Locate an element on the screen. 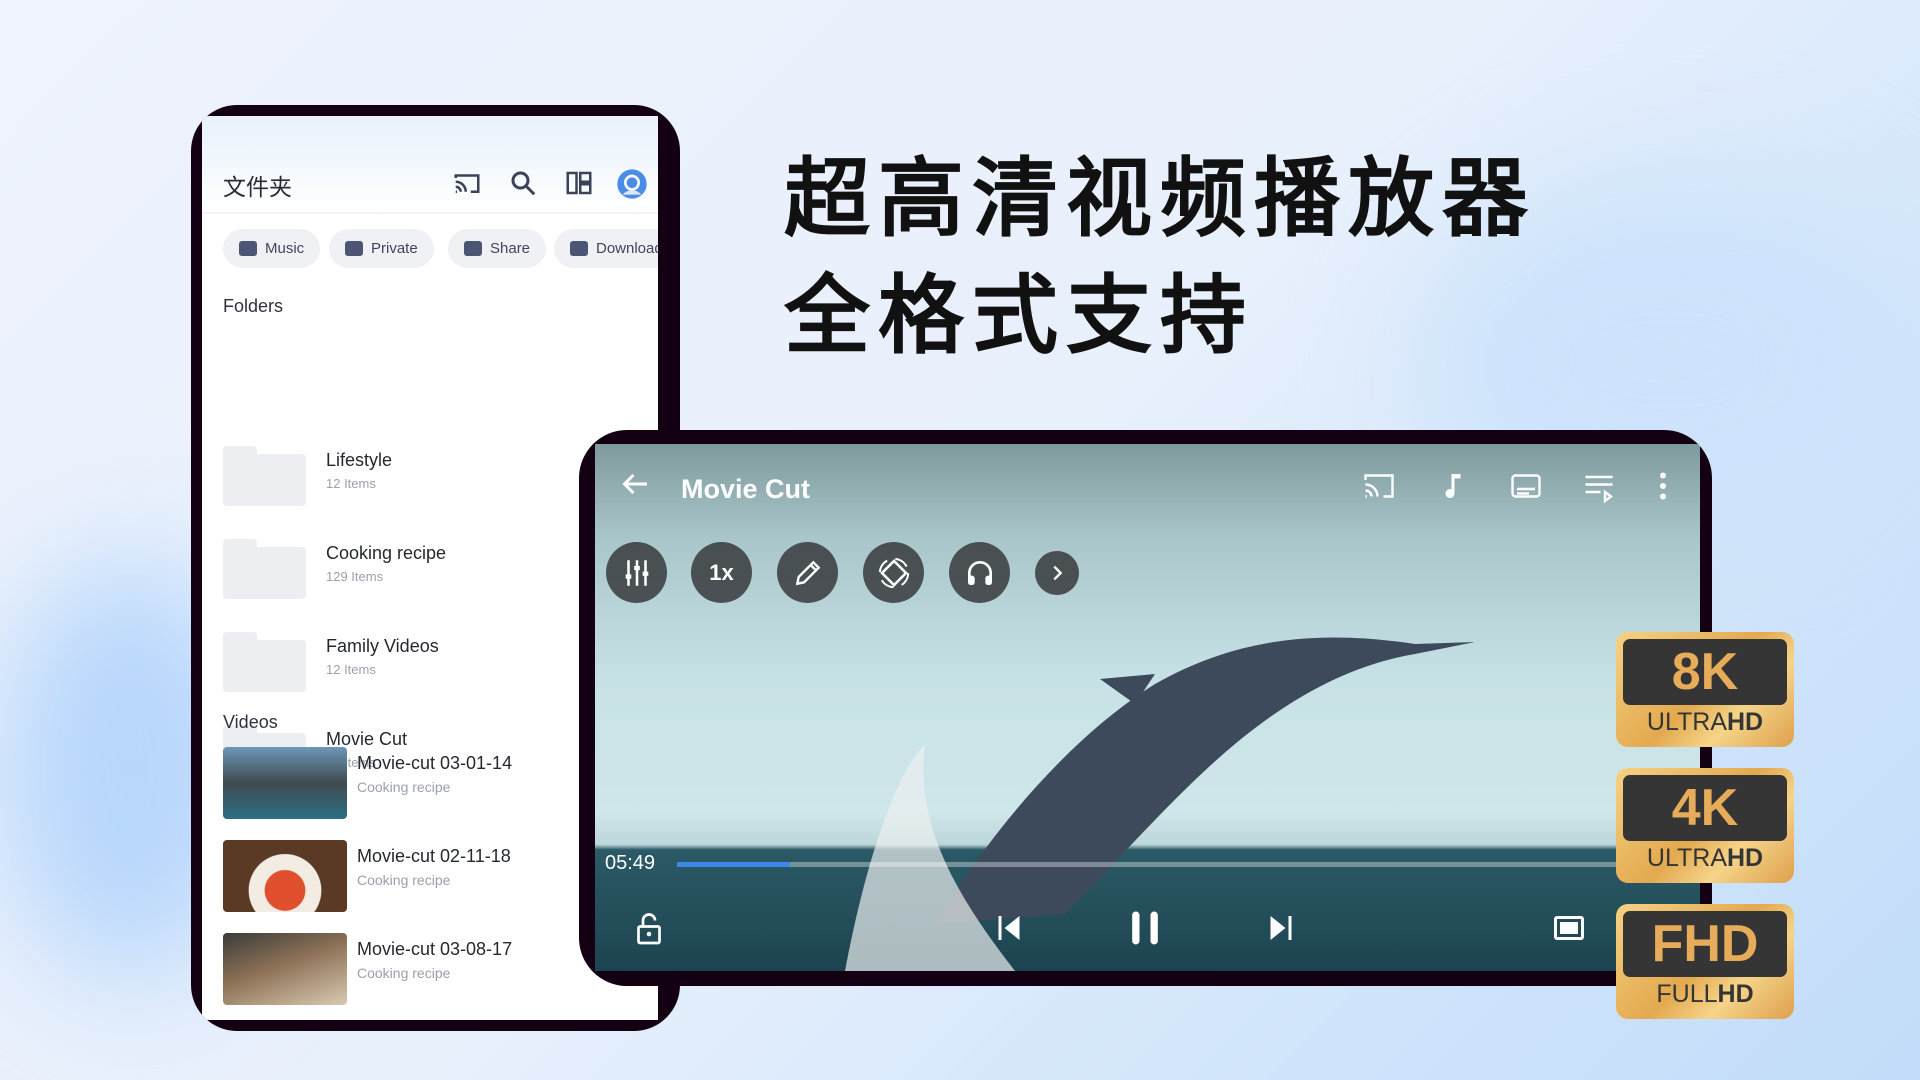 This screenshot has height=1080, width=1920. folders-heading: Folders is located at coordinates (253, 306).